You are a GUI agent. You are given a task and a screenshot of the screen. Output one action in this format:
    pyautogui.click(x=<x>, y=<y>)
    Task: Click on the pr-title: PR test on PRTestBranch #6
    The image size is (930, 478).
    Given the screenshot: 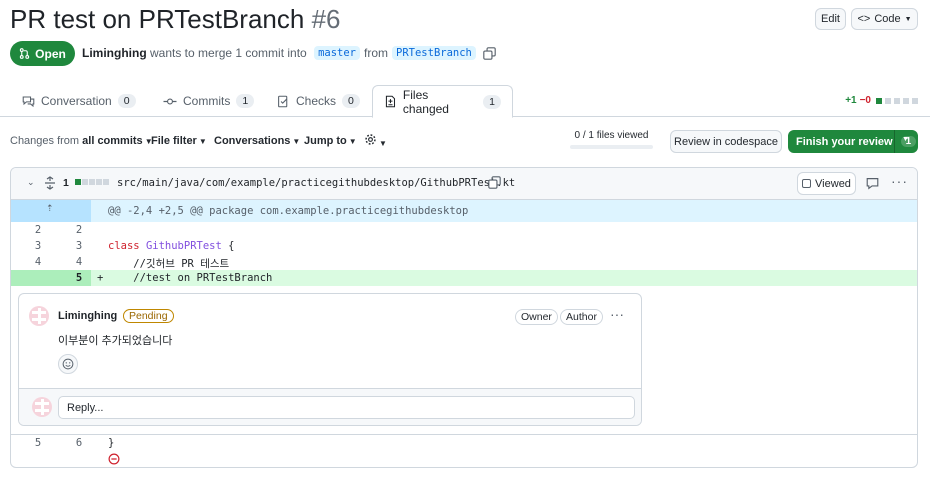 What is the action you would take?
    pyautogui.click(x=175, y=19)
    